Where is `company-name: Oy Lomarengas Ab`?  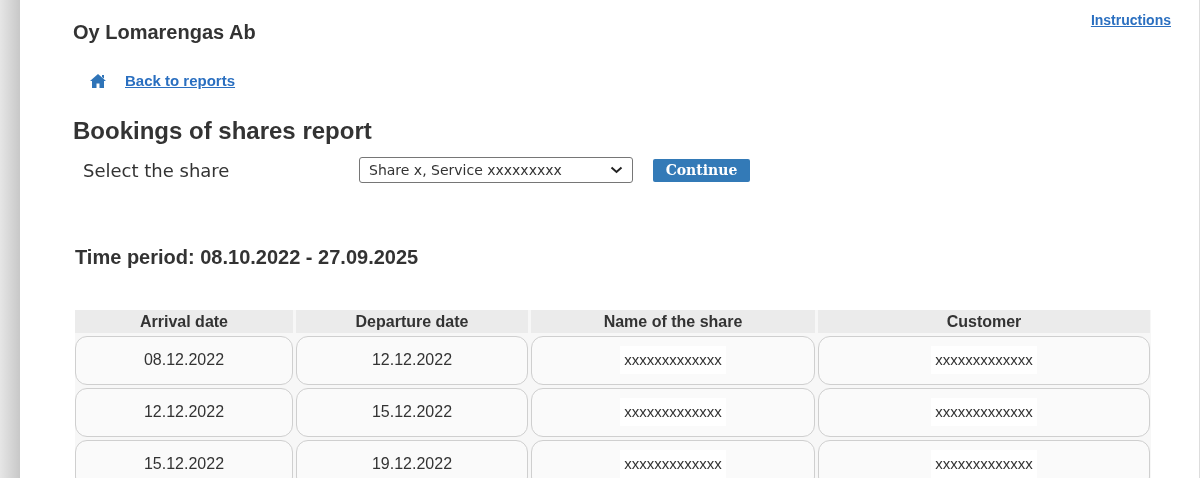 company-name: Oy Lomarengas Ab is located at coordinates (164, 32).